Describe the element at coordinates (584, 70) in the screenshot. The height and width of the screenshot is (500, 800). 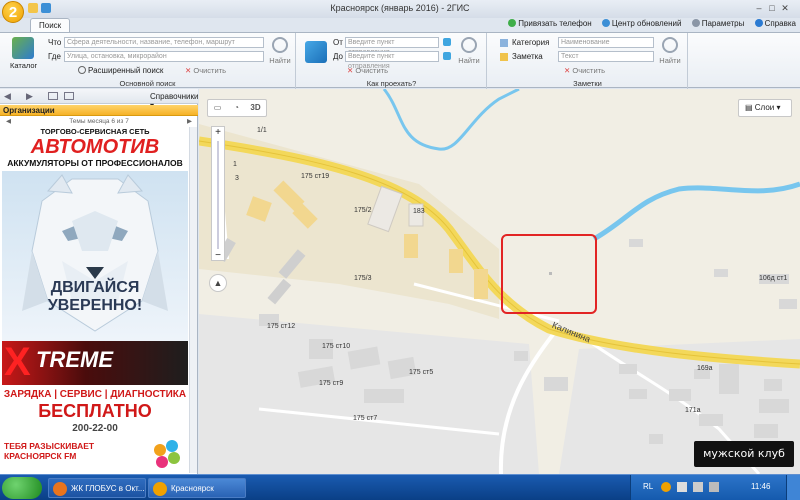
I see `notes-clear-button: ✕ Очистить` at that location.